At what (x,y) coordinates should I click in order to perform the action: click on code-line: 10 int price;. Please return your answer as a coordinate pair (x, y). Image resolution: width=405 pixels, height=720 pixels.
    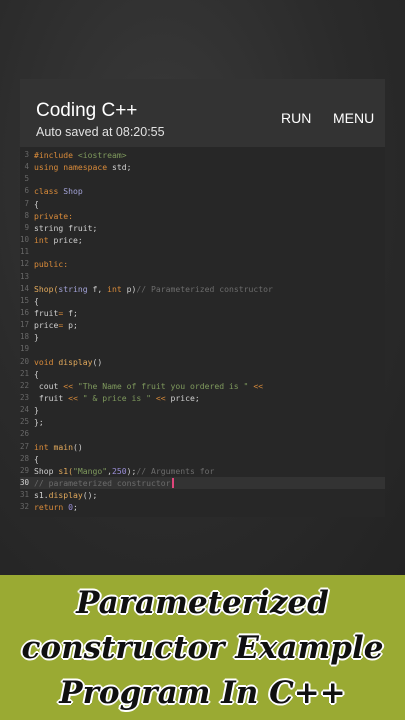
    Looking at the image, I should click on (202, 240).